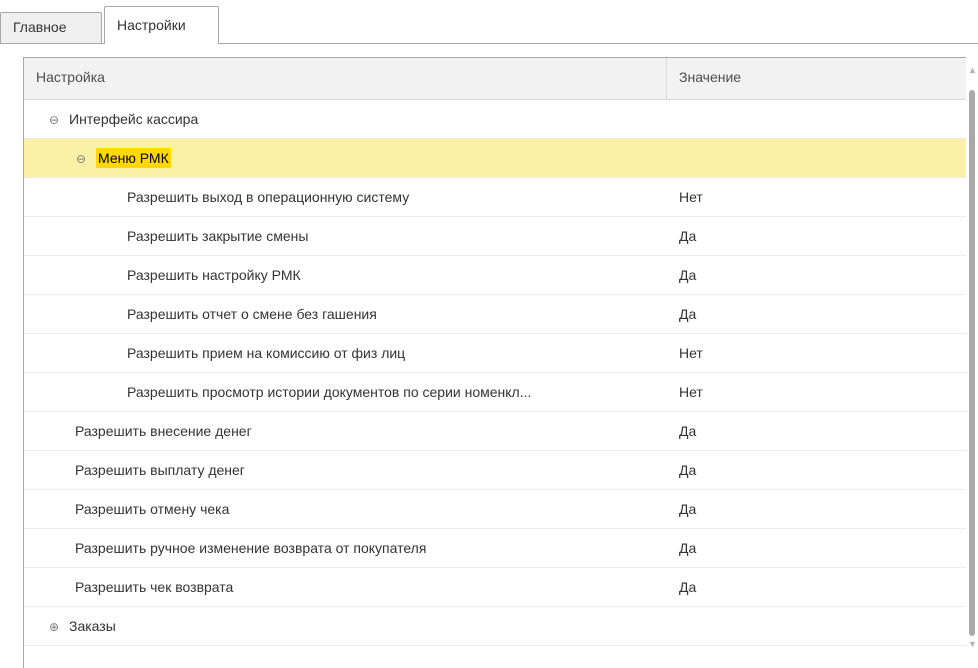 Image resolution: width=978 pixels, height=668 pixels. What do you see at coordinates (345, 275) in the screenshot?
I see `setting-name-cell: Разрешить настройку РМК` at bounding box center [345, 275].